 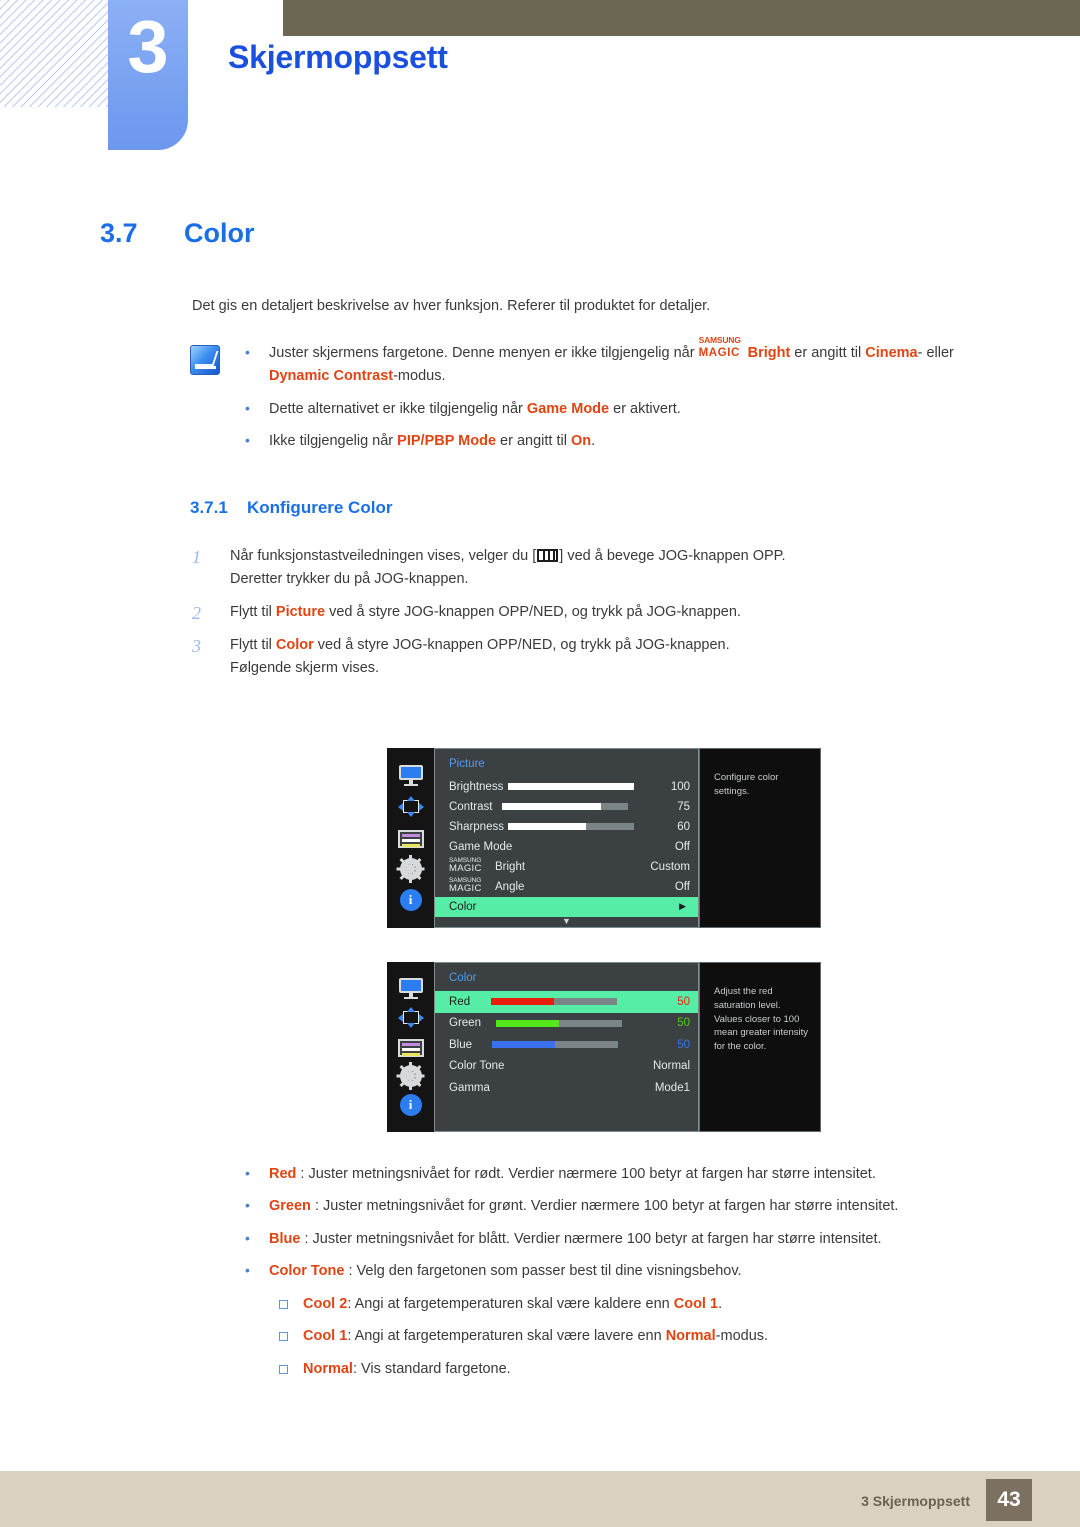 What do you see at coordinates (463, 978) in the screenshot?
I see `osd-menu-title: Color` at bounding box center [463, 978].